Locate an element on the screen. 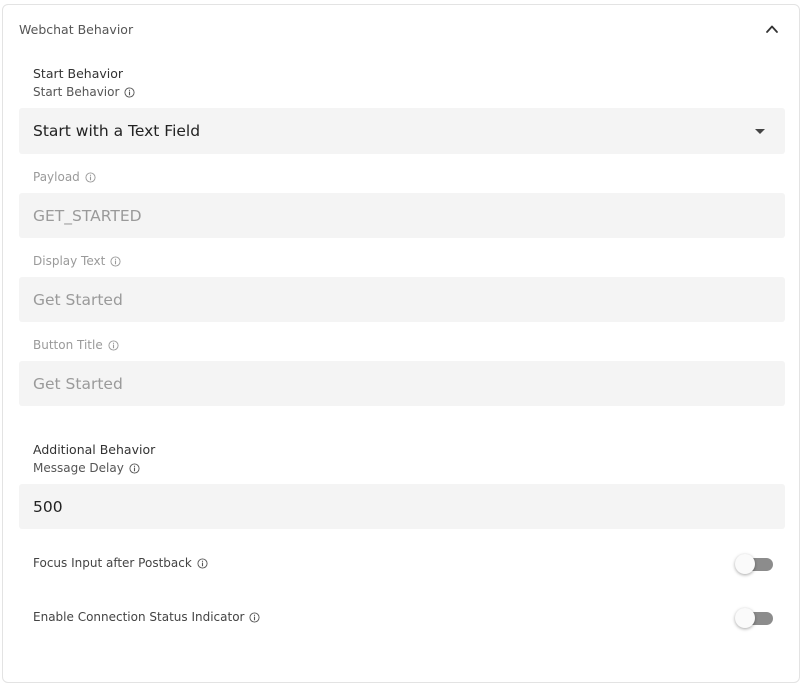  display-text-label-text: Display Text is located at coordinates (69, 261).